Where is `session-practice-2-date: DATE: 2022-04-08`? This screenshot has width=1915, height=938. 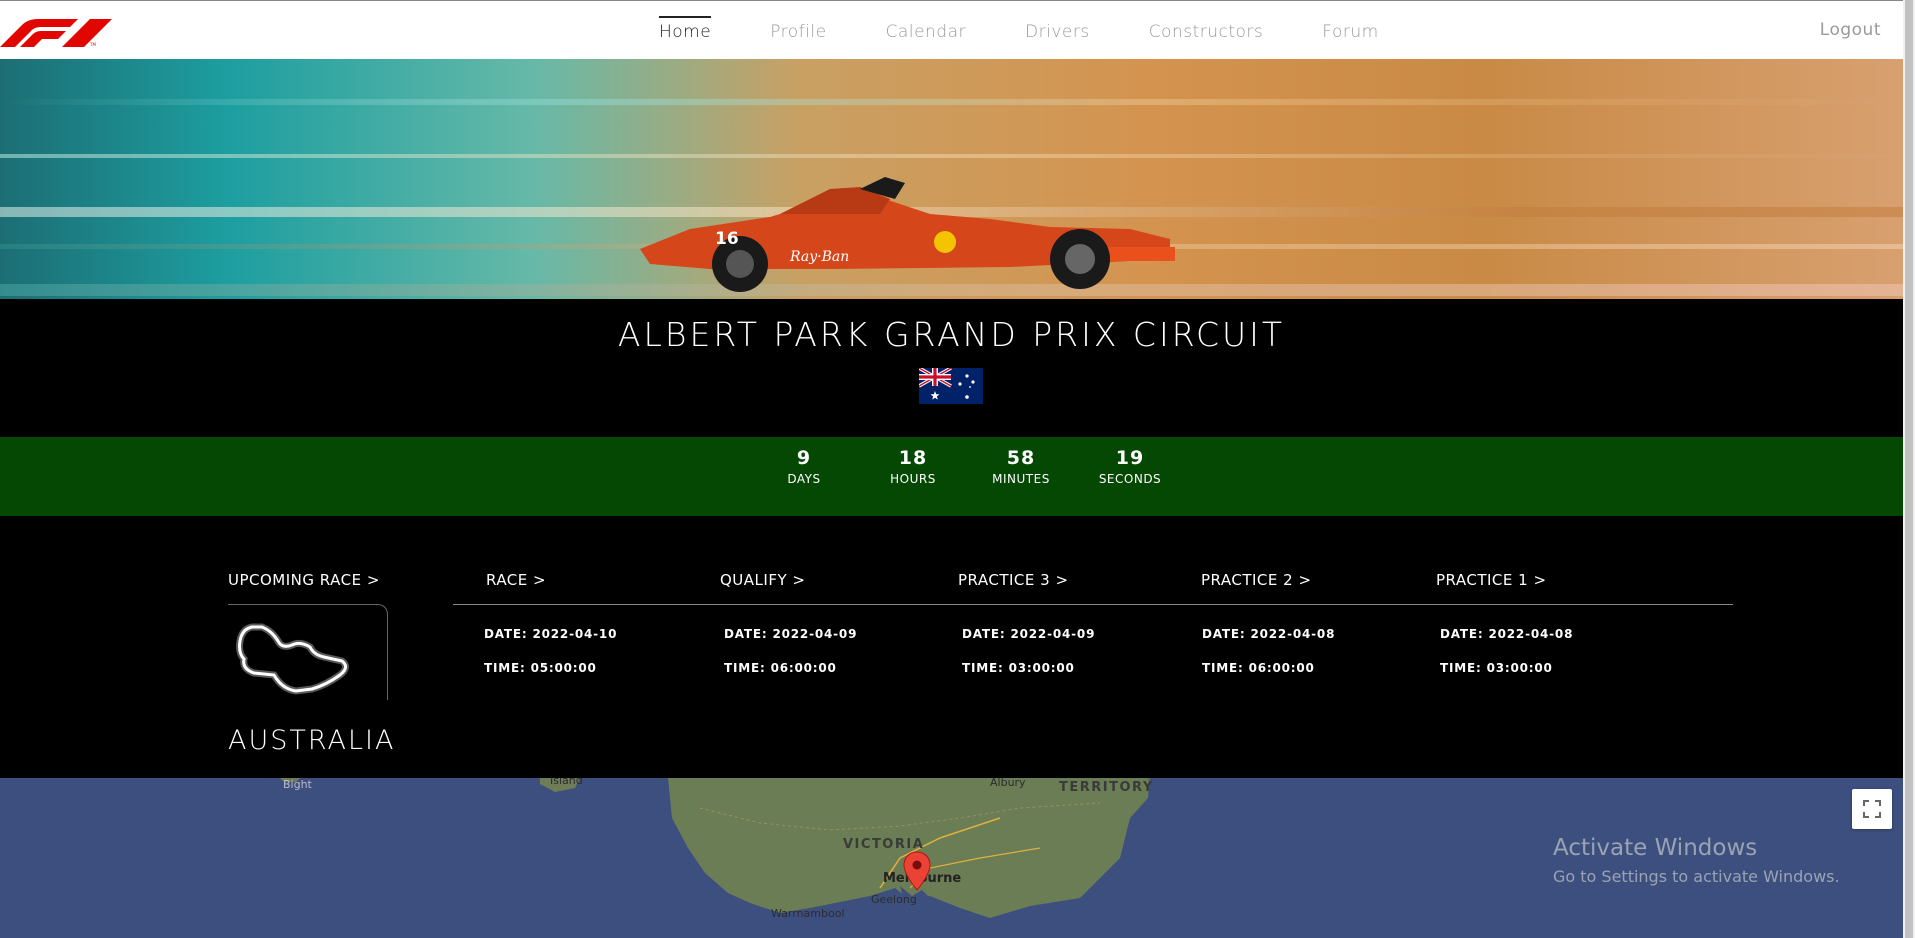
session-practice-2-date: DATE: 2022-04-08 is located at coordinates (1269, 634).